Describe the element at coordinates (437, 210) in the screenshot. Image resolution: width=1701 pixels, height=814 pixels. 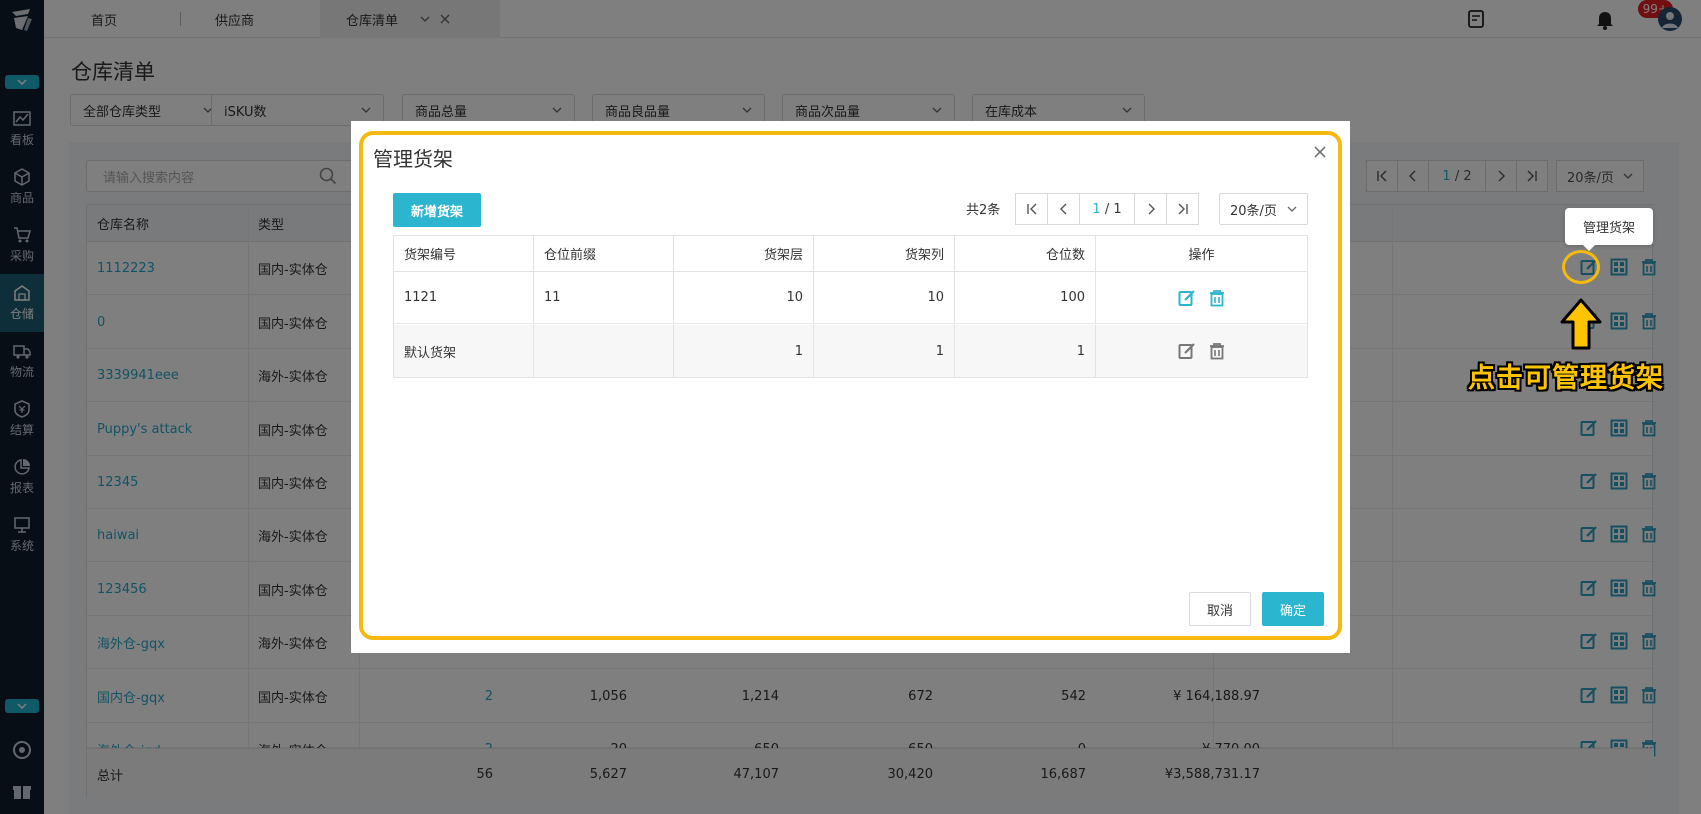
I see `add-shelf-button: 新增货架` at that location.